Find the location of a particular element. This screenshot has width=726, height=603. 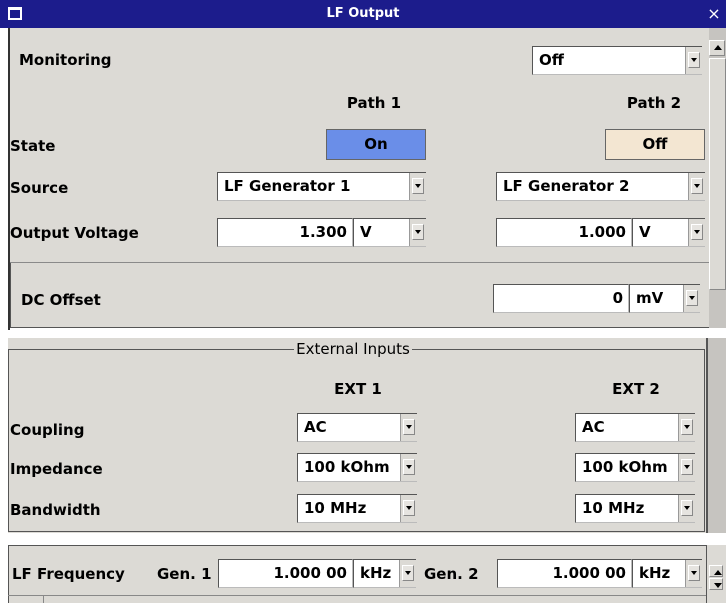

path1-voltage-input: 1.300 is located at coordinates (285, 232).